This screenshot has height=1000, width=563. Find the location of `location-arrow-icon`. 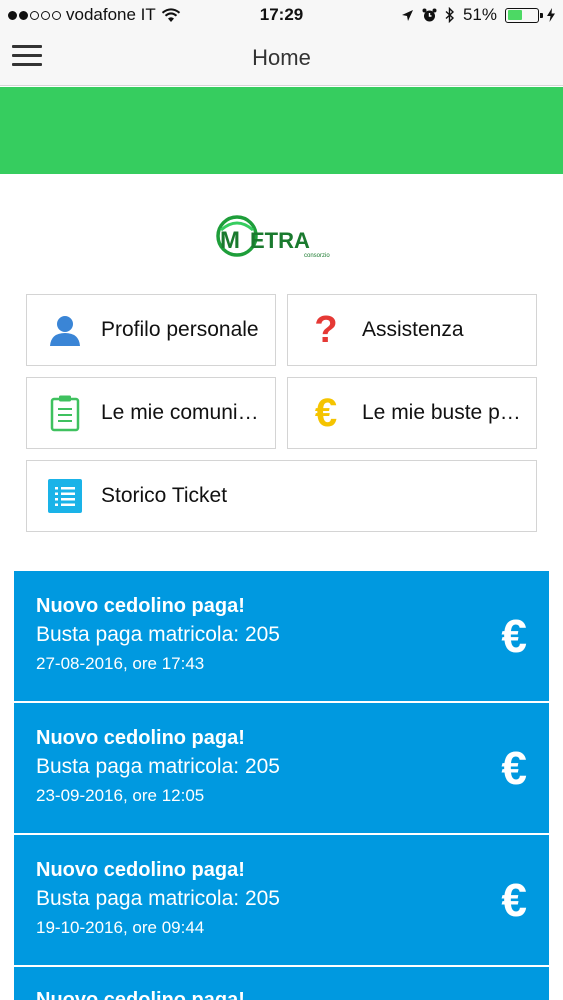

location-arrow-icon is located at coordinates (407, 15).